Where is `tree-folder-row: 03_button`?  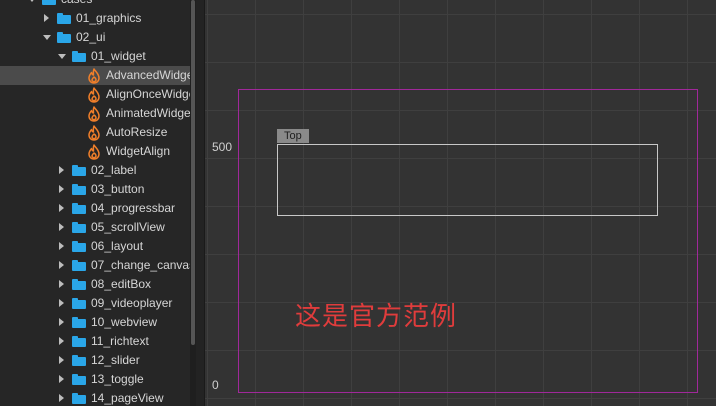
tree-folder-row: 03_button is located at coordinates (95, 189).